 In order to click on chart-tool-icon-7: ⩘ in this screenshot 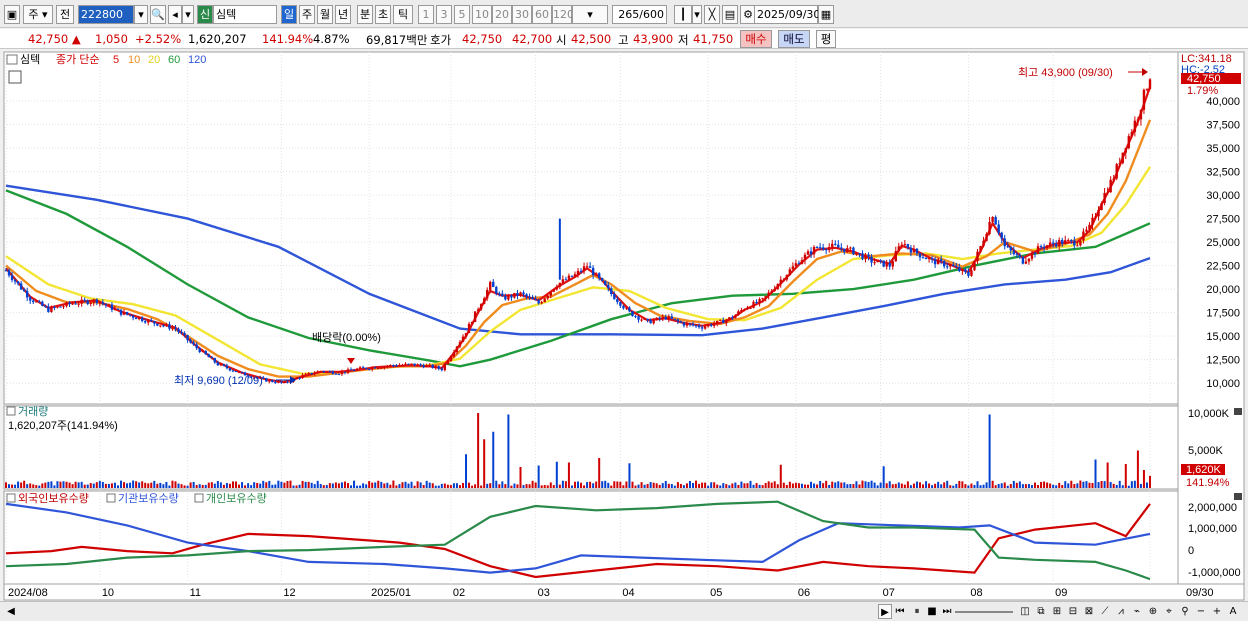, I will do `click(1121, 611)`.